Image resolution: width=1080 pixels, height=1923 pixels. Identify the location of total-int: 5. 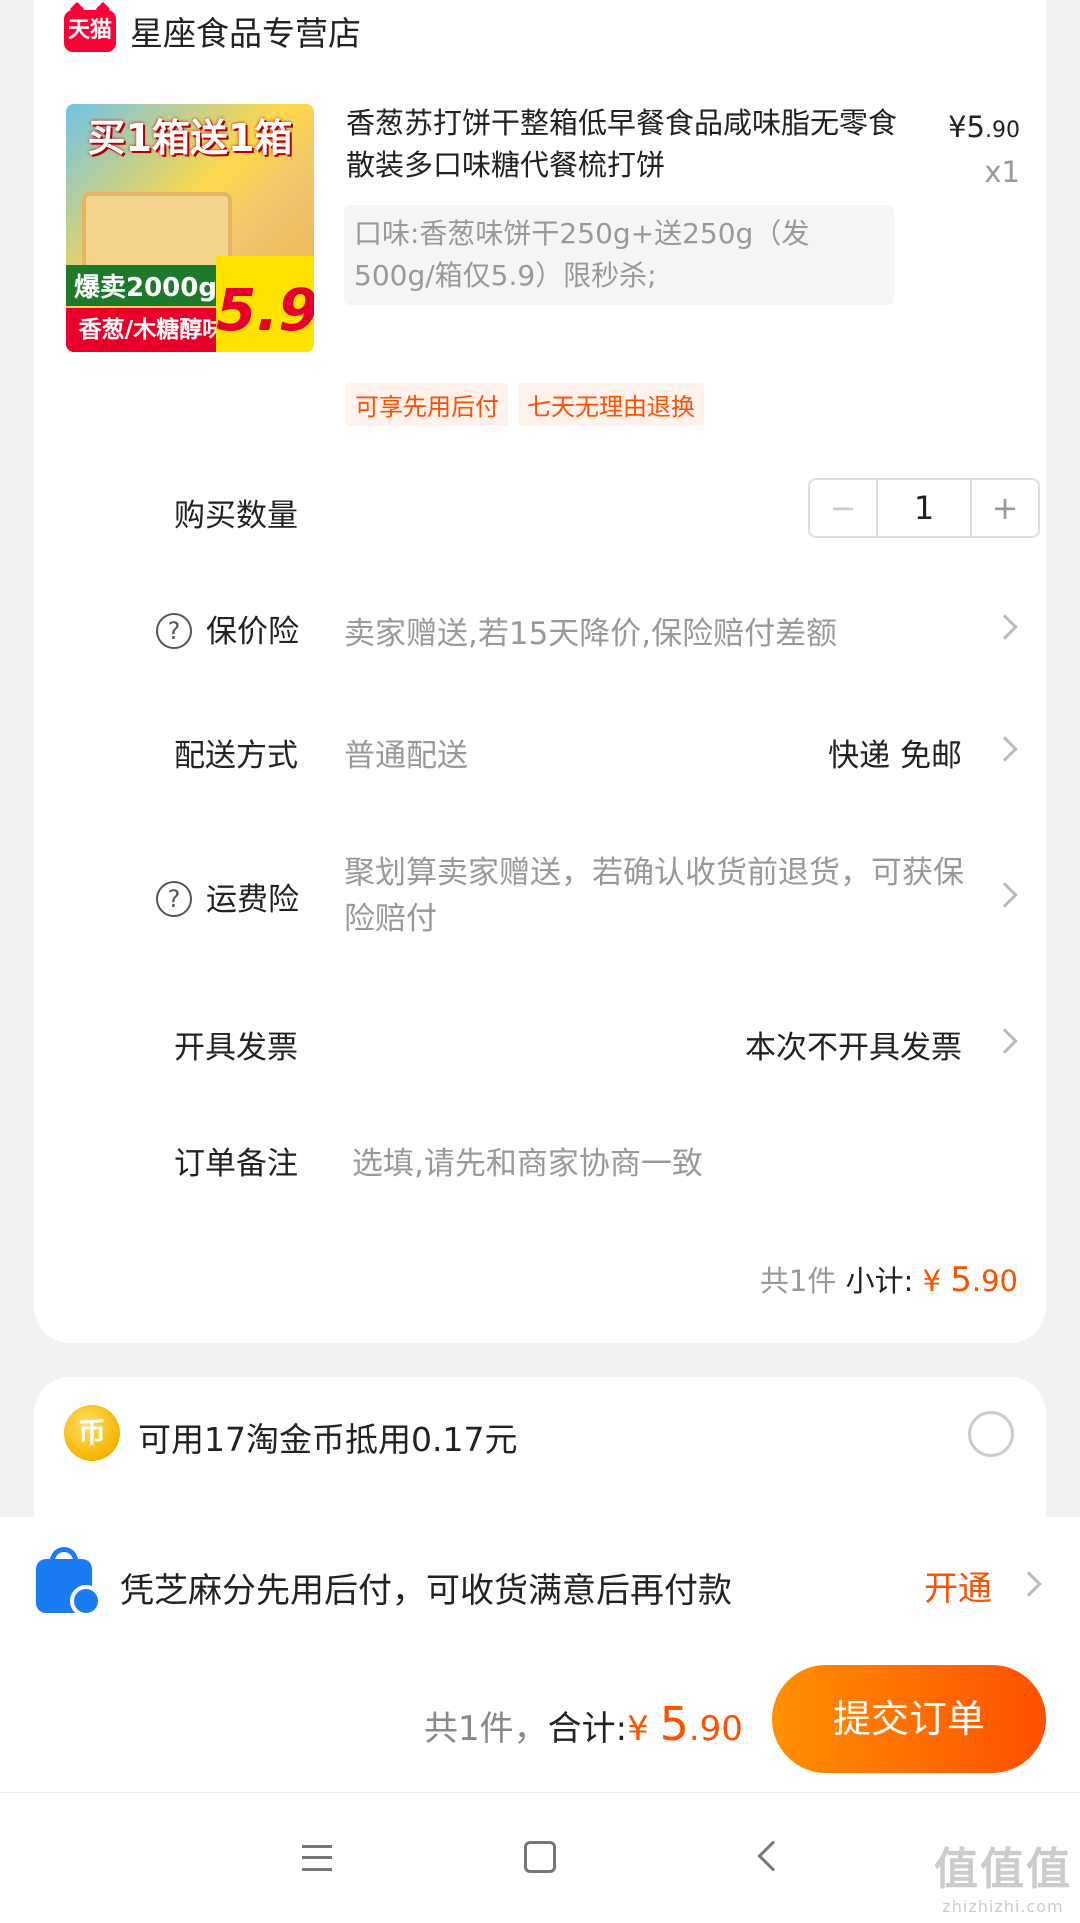
(674, 1724).